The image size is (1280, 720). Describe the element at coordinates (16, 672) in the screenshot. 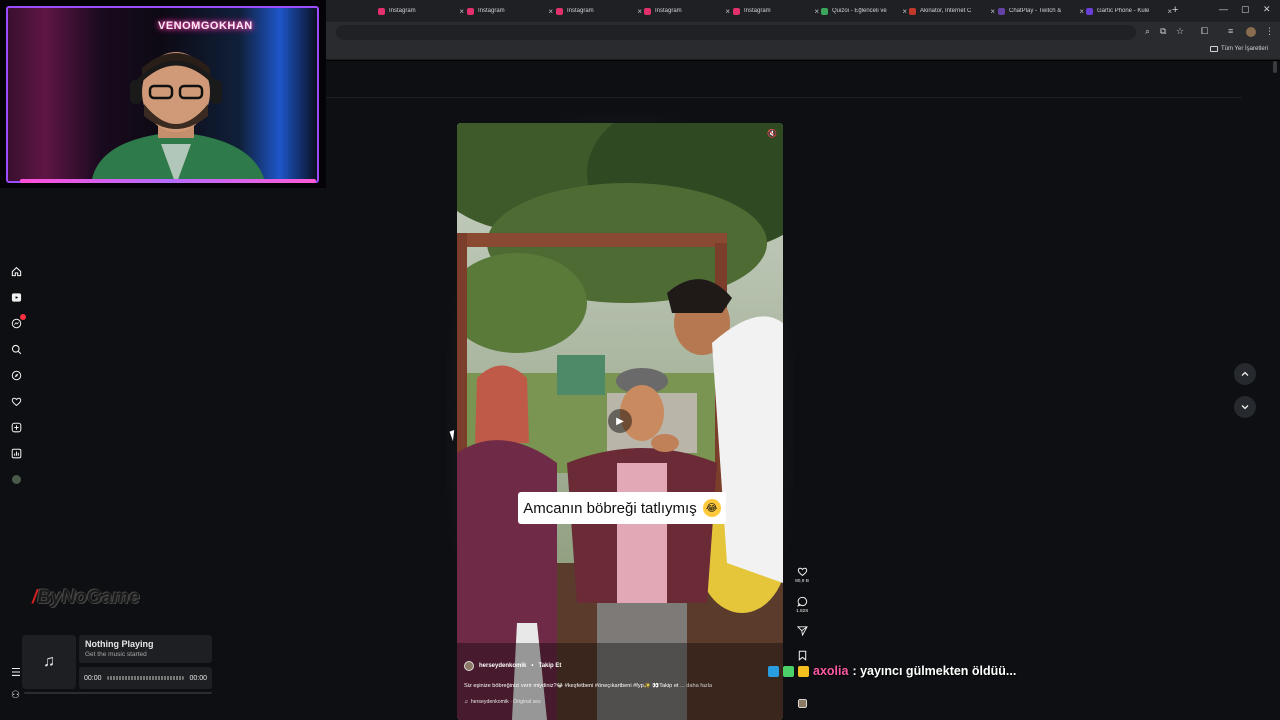

I see `more-menu-icon: ☰` at that location.